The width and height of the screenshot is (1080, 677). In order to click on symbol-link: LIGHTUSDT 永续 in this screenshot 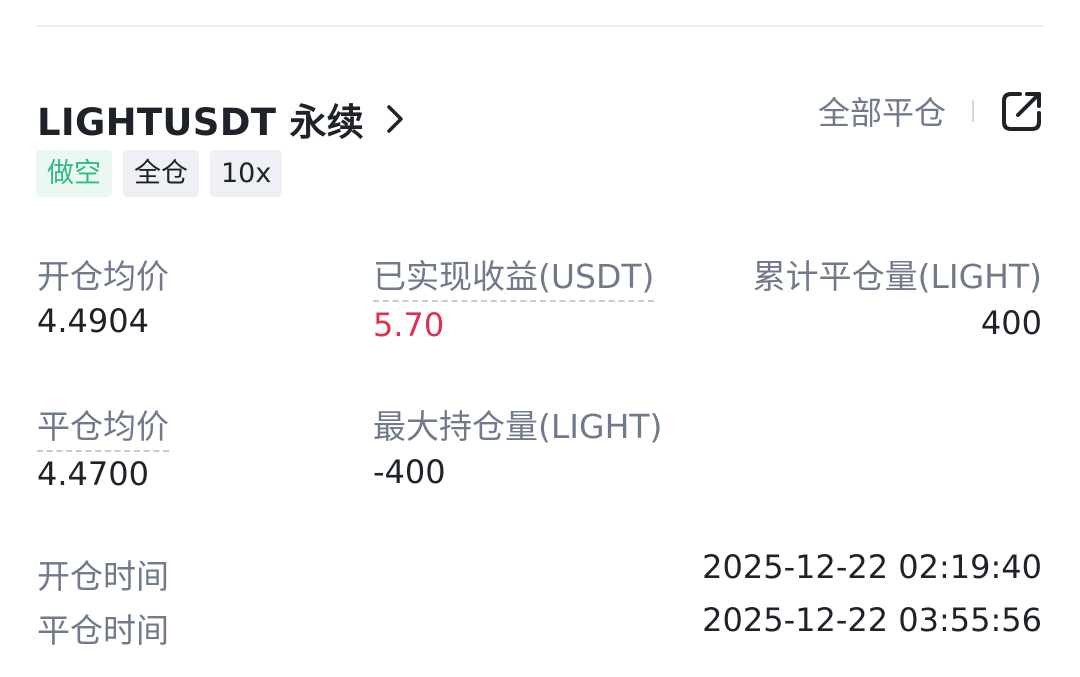, I will do `click(221, 119)`.